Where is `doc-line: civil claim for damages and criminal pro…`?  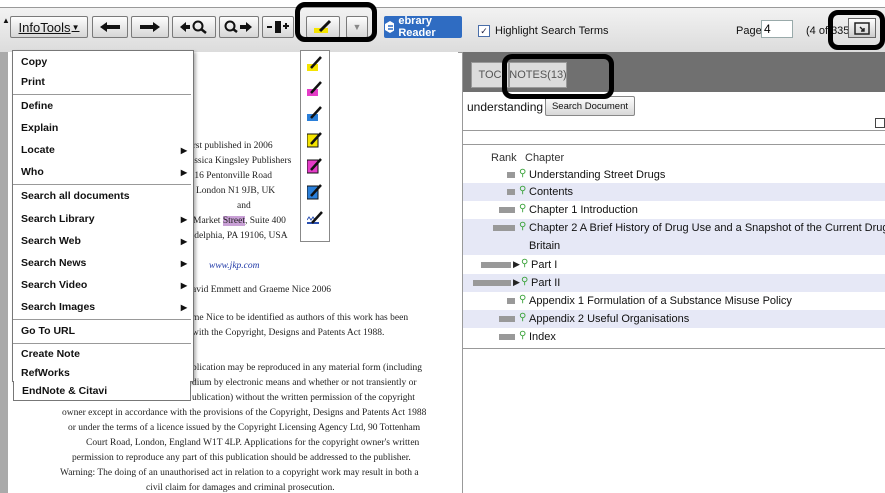 doc-line: civil claim for damages and criminal pro… is located at coordinates (240, 488).